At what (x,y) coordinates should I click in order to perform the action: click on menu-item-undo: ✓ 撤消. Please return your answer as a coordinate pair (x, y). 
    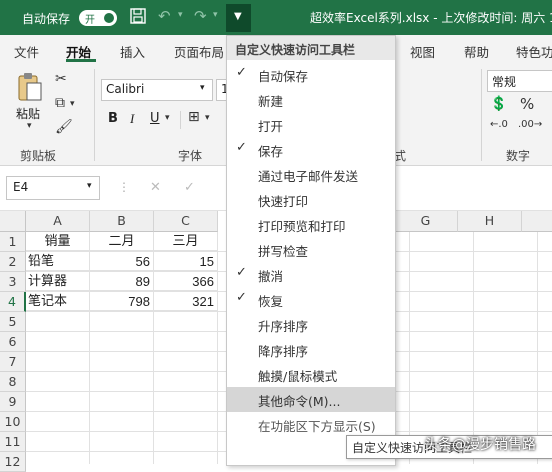
    Looking at the image, I should click on (311, 274).